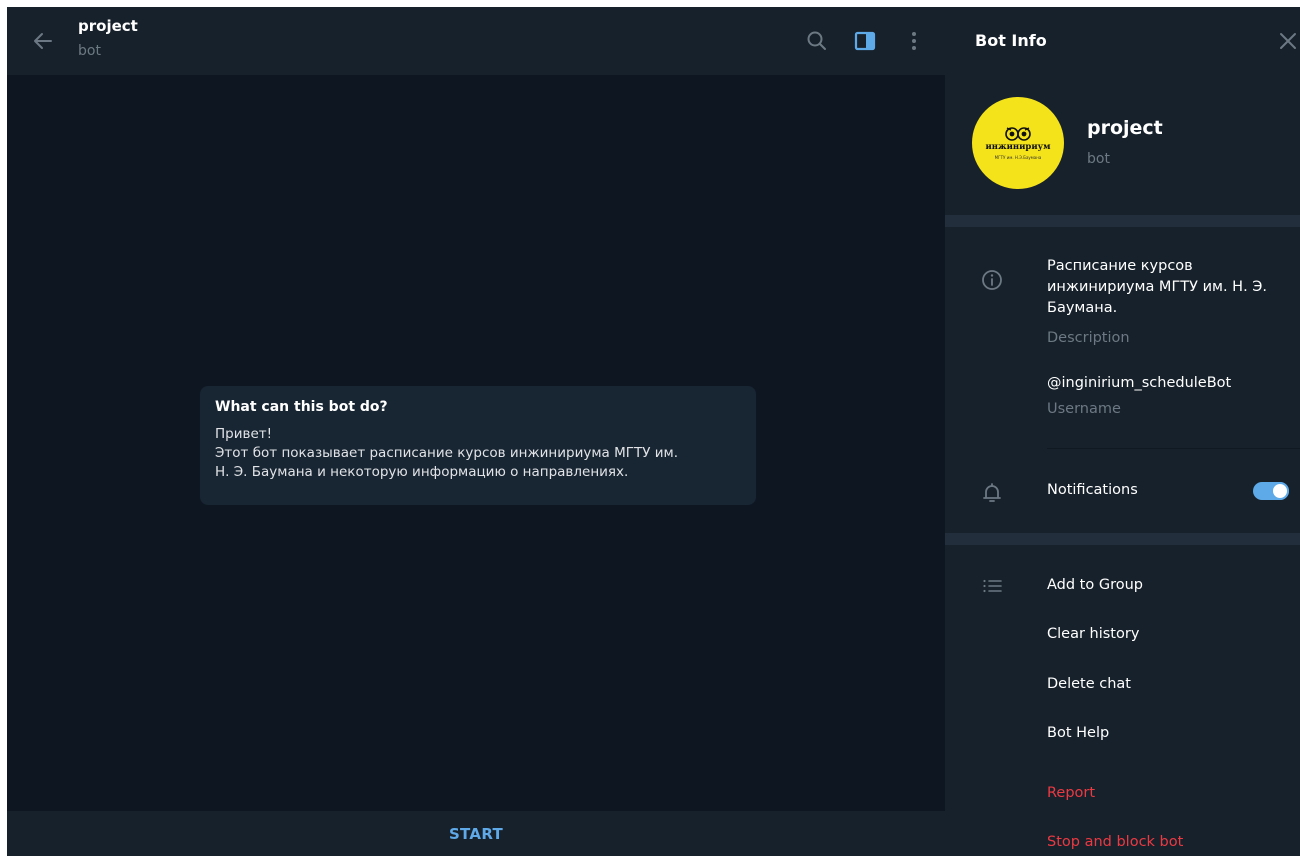 The width and height of the screenshot is (1300, 856). What do you see at coordinates (914, 41) in the screenshot?
I see `more-vertical-icon` at bounding box center [914, 41].